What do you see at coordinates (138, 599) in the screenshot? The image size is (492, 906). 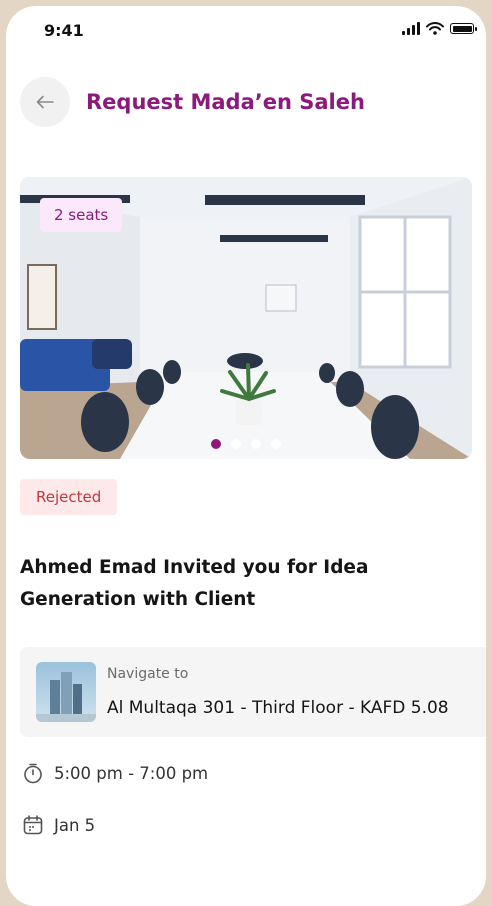 I see `invitation-line: Generation with Client` at bounding box center [138, 599].